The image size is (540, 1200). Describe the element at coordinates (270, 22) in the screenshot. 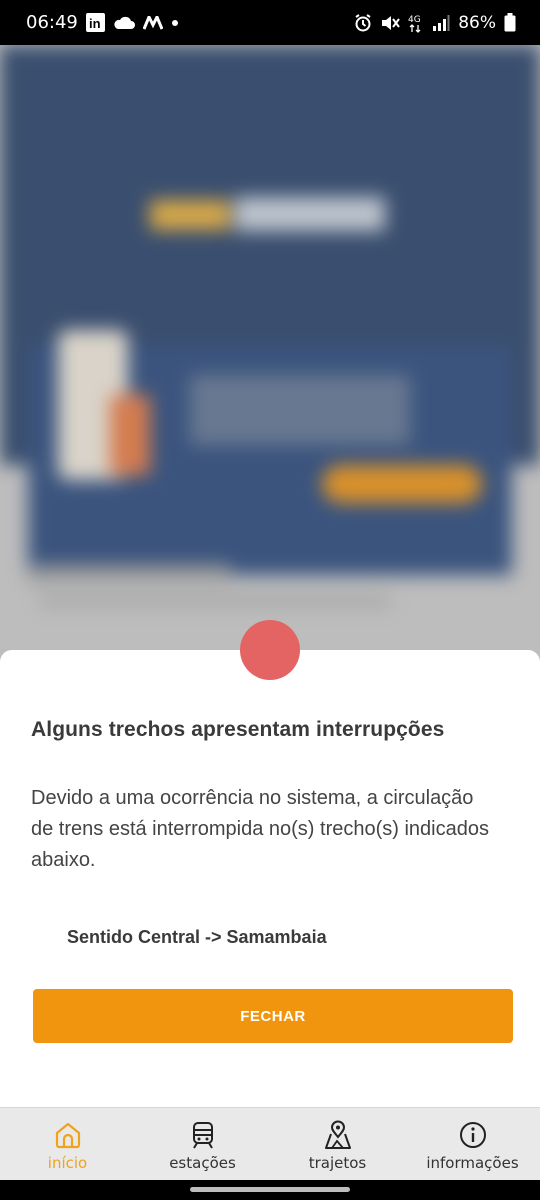

I see `status-bar: 06:49 in 4G 86%` at that location.